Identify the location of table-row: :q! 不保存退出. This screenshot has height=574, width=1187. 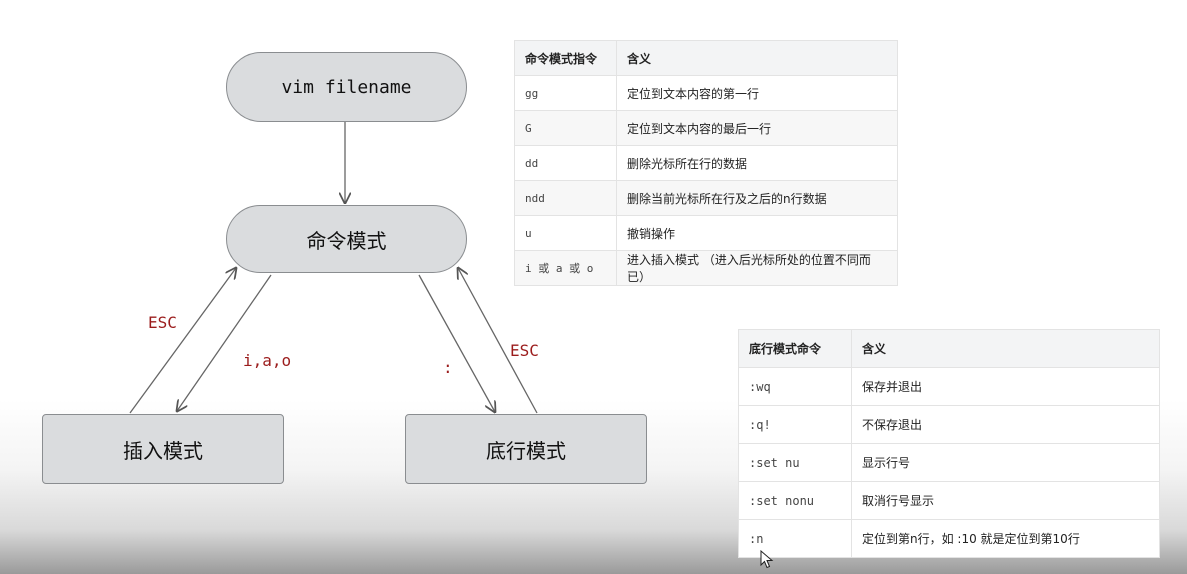
(949, 424).